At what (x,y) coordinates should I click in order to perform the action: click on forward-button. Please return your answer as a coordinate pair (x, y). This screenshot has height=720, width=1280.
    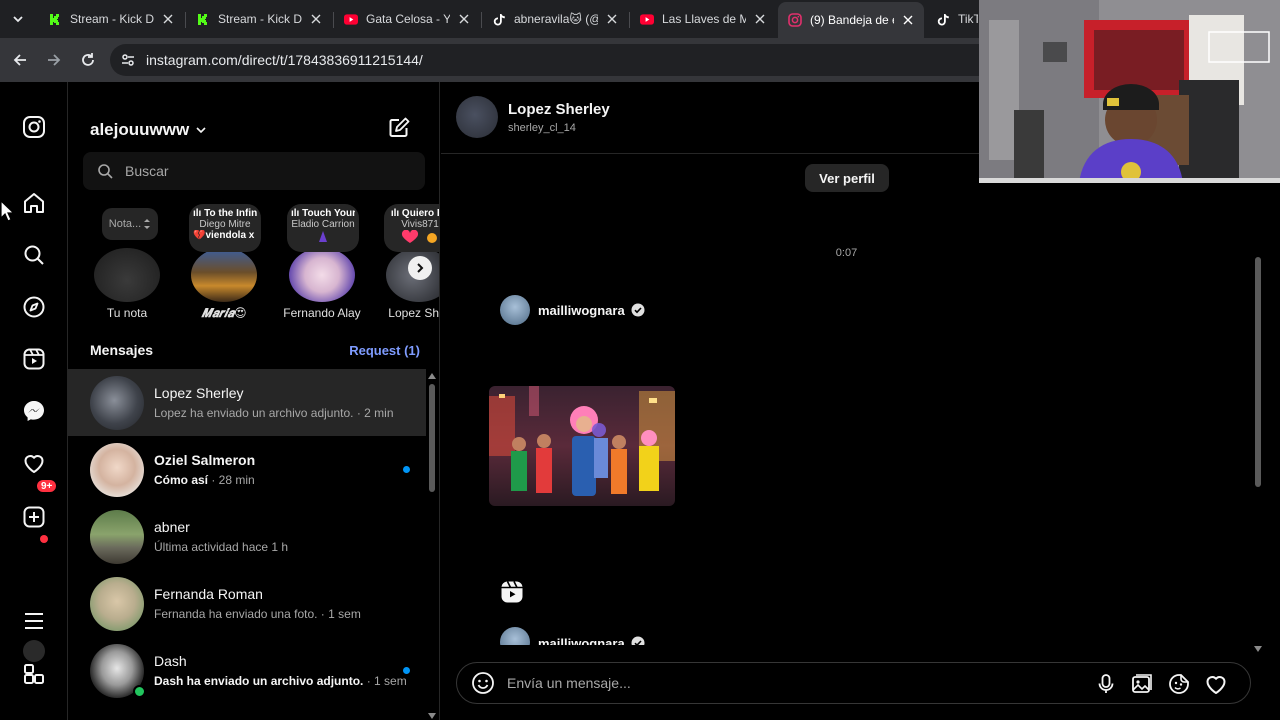
    Looking at the image, I should click on (54, 60).